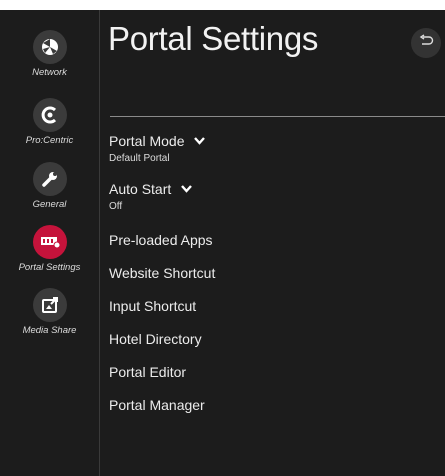  I want to click on page-title: Portal Settings, so click(213, 38).